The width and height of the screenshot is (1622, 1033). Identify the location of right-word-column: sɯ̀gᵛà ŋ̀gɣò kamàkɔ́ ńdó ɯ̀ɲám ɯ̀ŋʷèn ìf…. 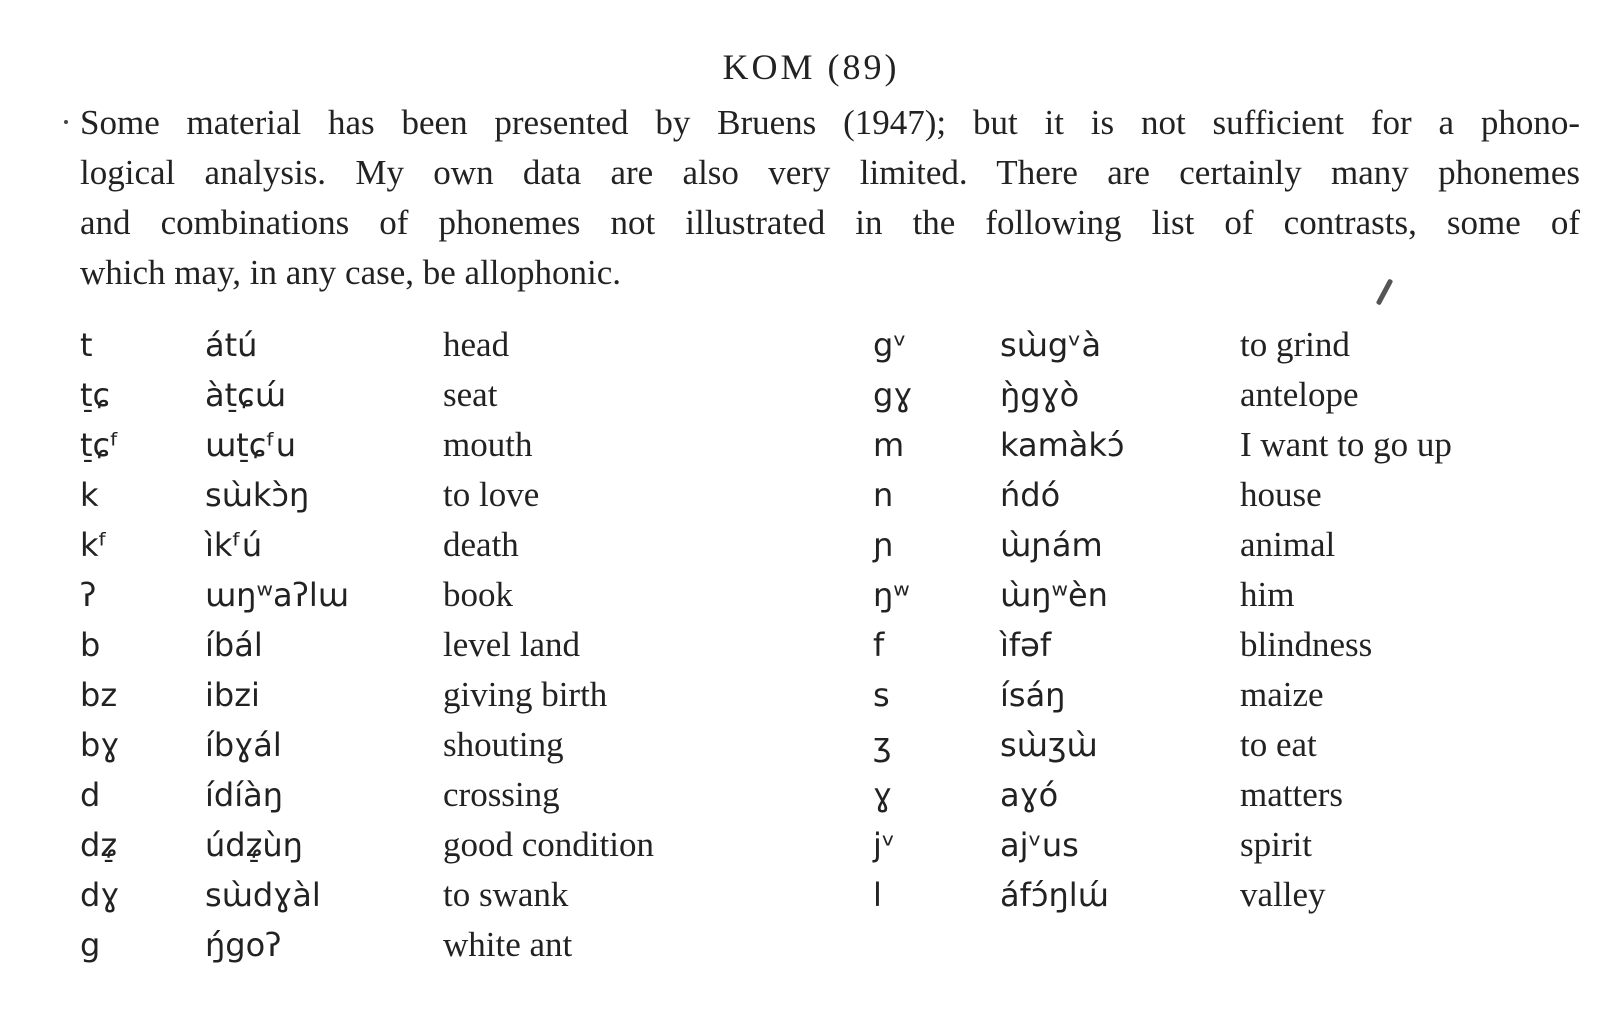
(1062, 620).